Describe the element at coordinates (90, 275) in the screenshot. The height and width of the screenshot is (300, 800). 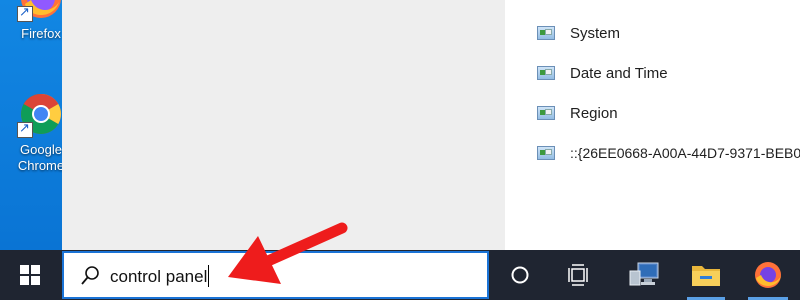
I see `search-icon` at that location.